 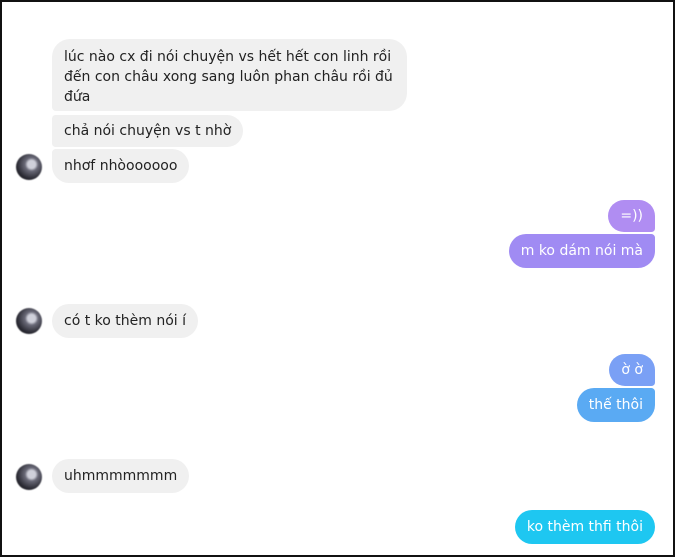 I want to click on message-text: uhmmmmmmm, so click(x=121, y=476).